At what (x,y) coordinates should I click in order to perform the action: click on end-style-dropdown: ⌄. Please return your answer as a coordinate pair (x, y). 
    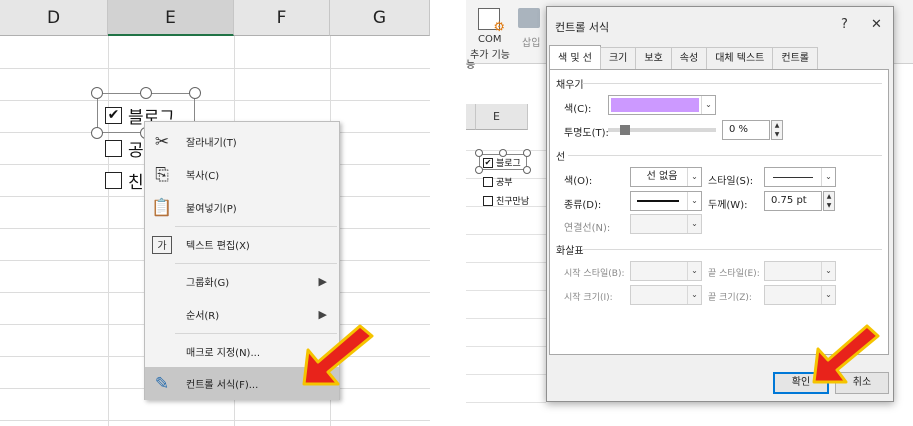
    Looking at the image, I should click on (800, 271).